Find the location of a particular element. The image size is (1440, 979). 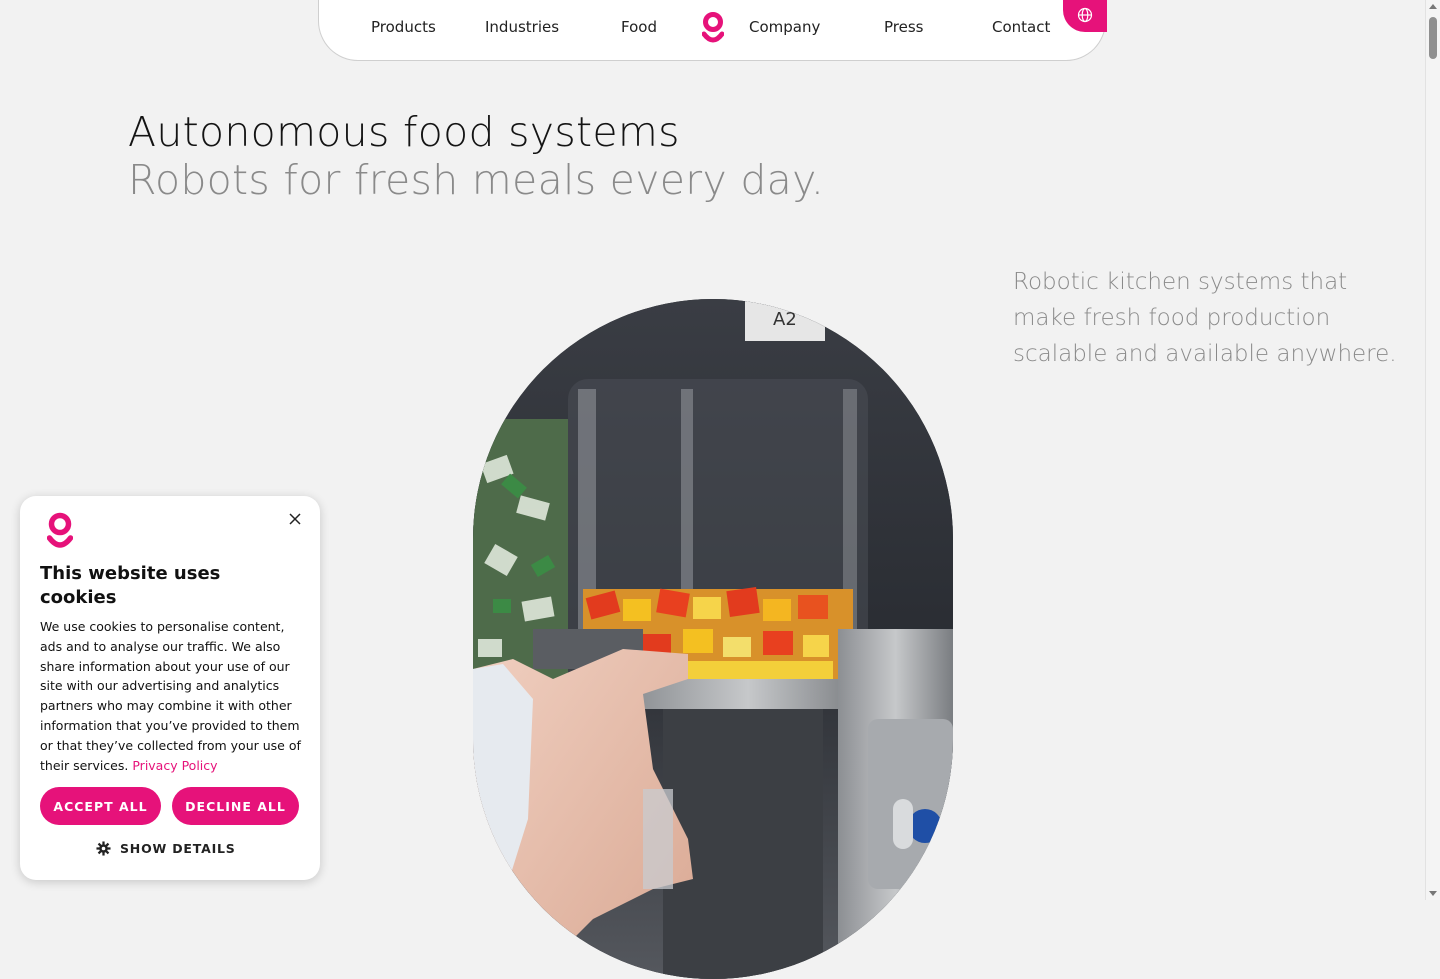

nav-item-food: Food is located at coordinates (639, 27).